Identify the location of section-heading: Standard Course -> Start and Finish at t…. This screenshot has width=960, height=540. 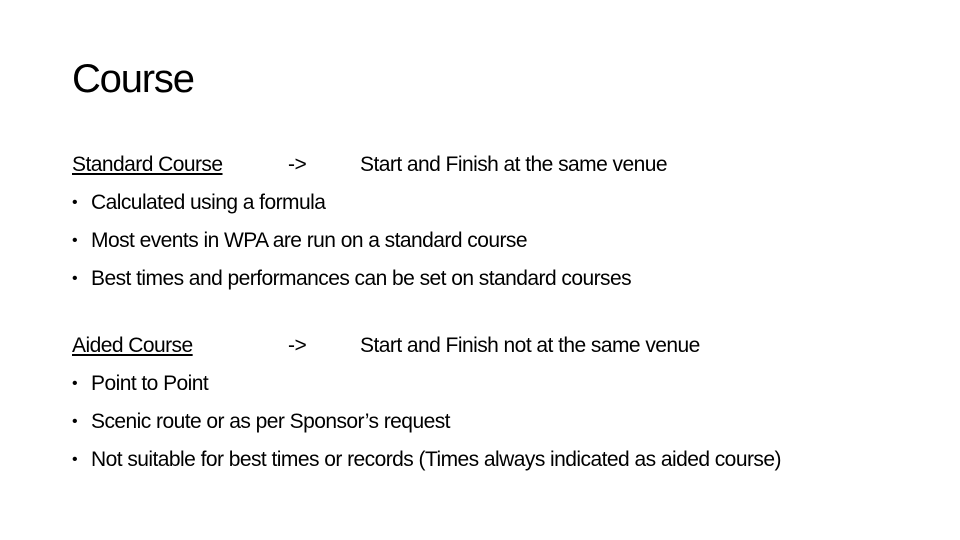
(370, 165).